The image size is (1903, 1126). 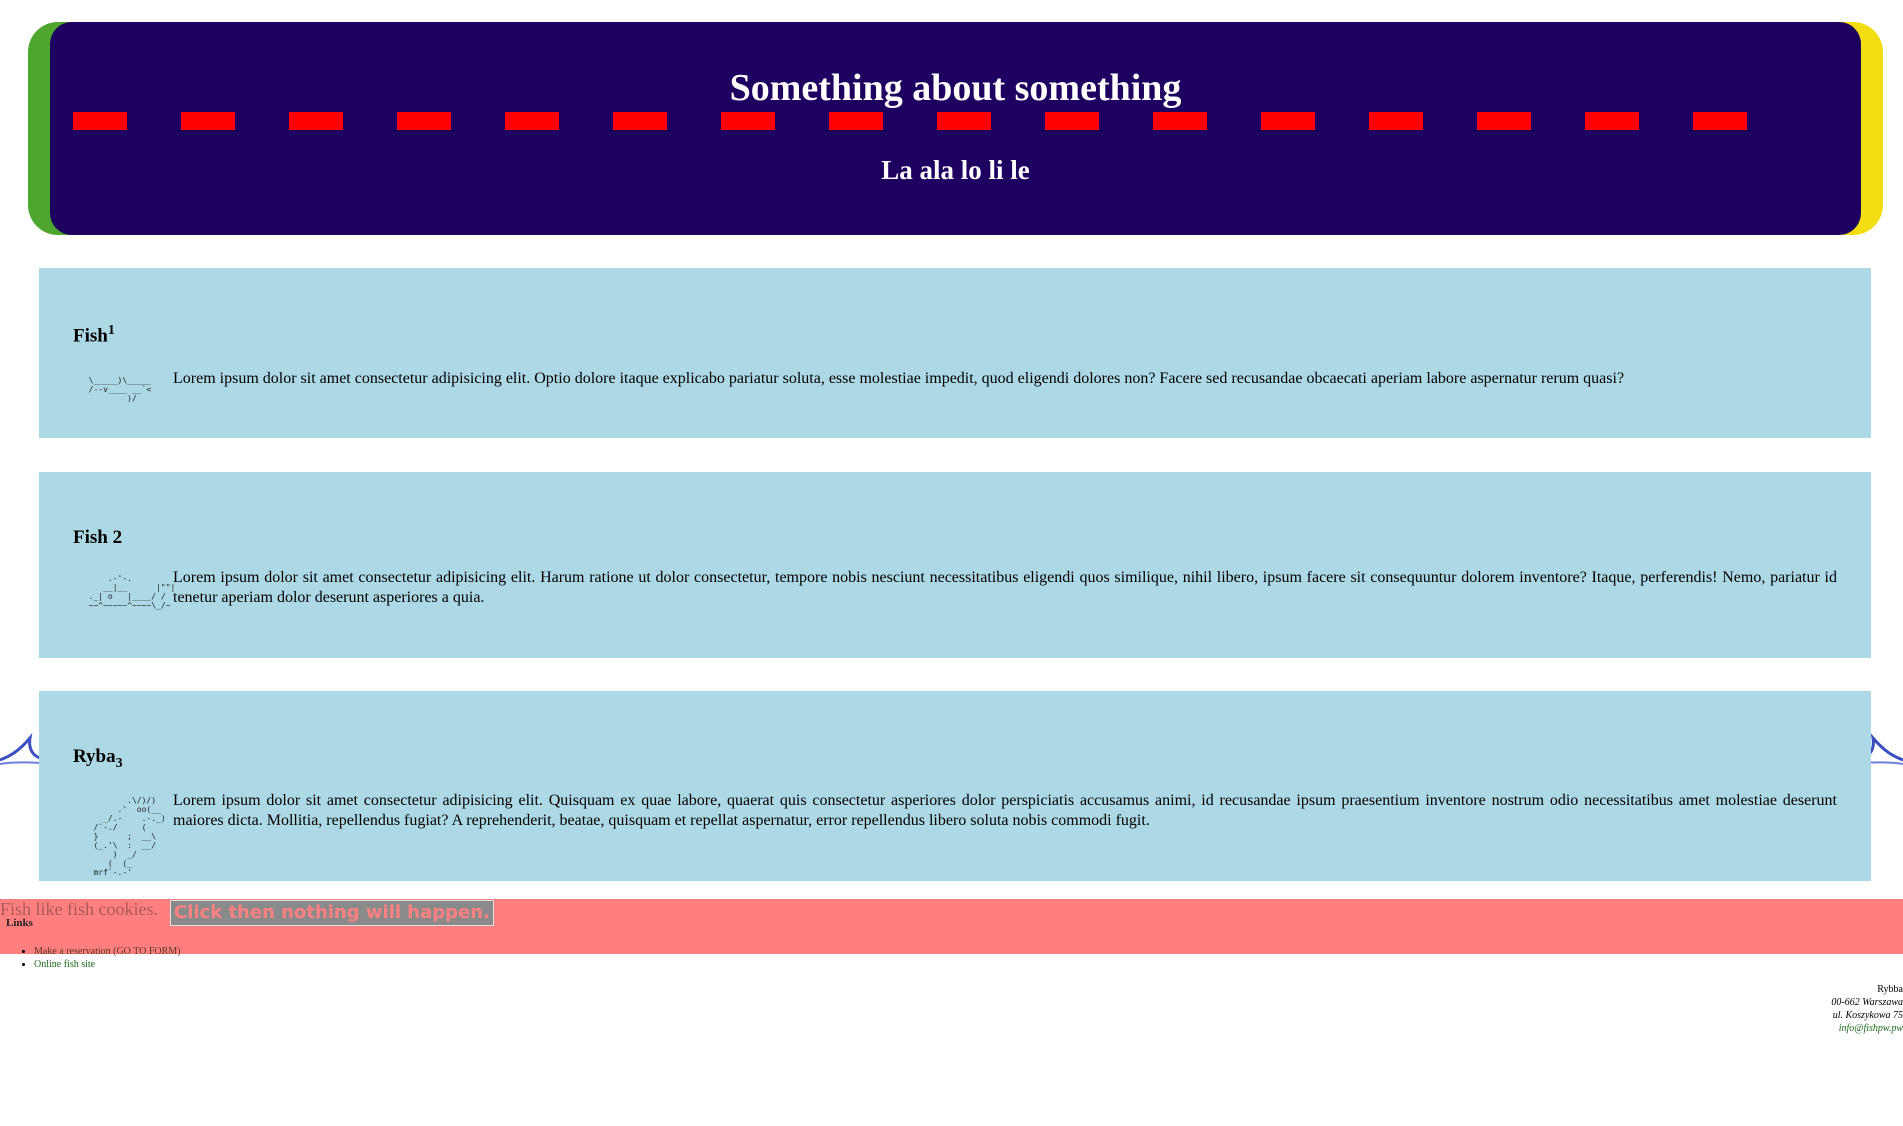 What do you see at coordinates (1867, 1015) in the screenshot?
I see `address-line-2: ul. Koszykowa 75` at bounding box center [1867, 1015].